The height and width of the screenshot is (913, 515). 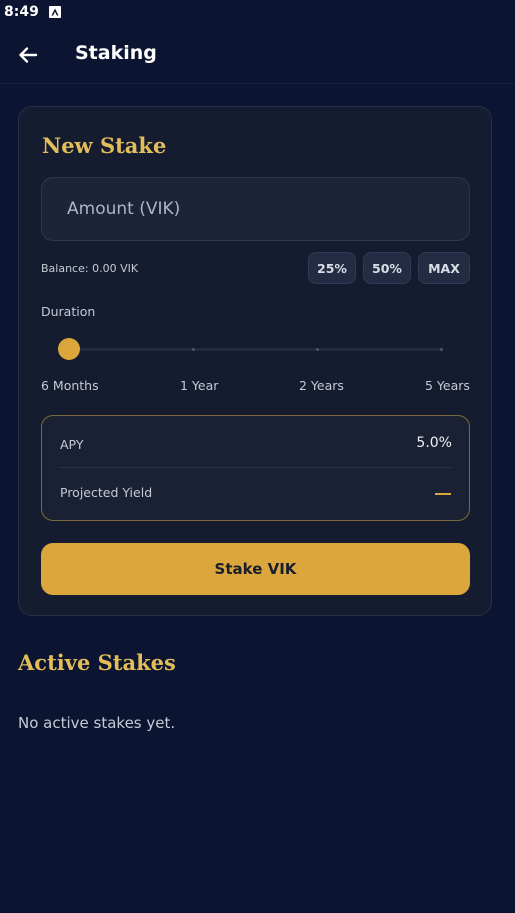 I want to click on empty-state-message: No active stakes yet., so click(x=97, y=723).